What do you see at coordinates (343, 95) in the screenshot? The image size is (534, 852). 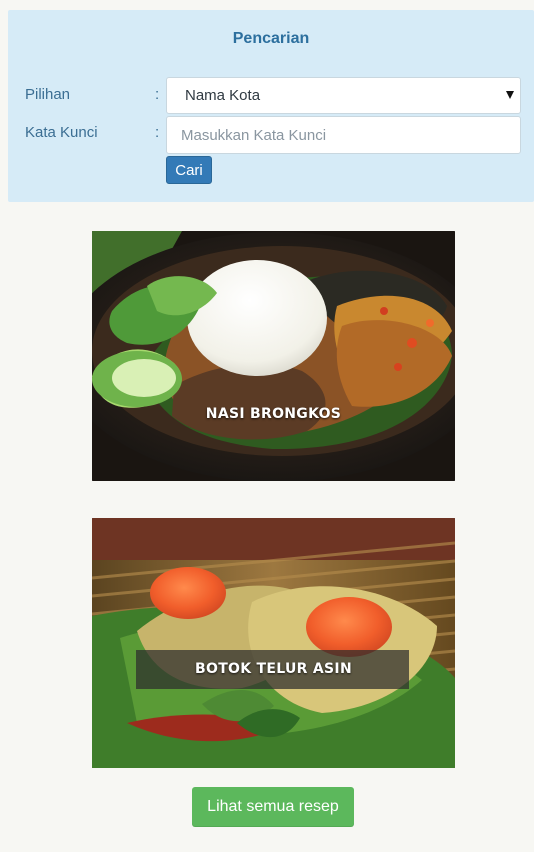 I see `option-select: Nama Kota` at bounding box center [343, 95].